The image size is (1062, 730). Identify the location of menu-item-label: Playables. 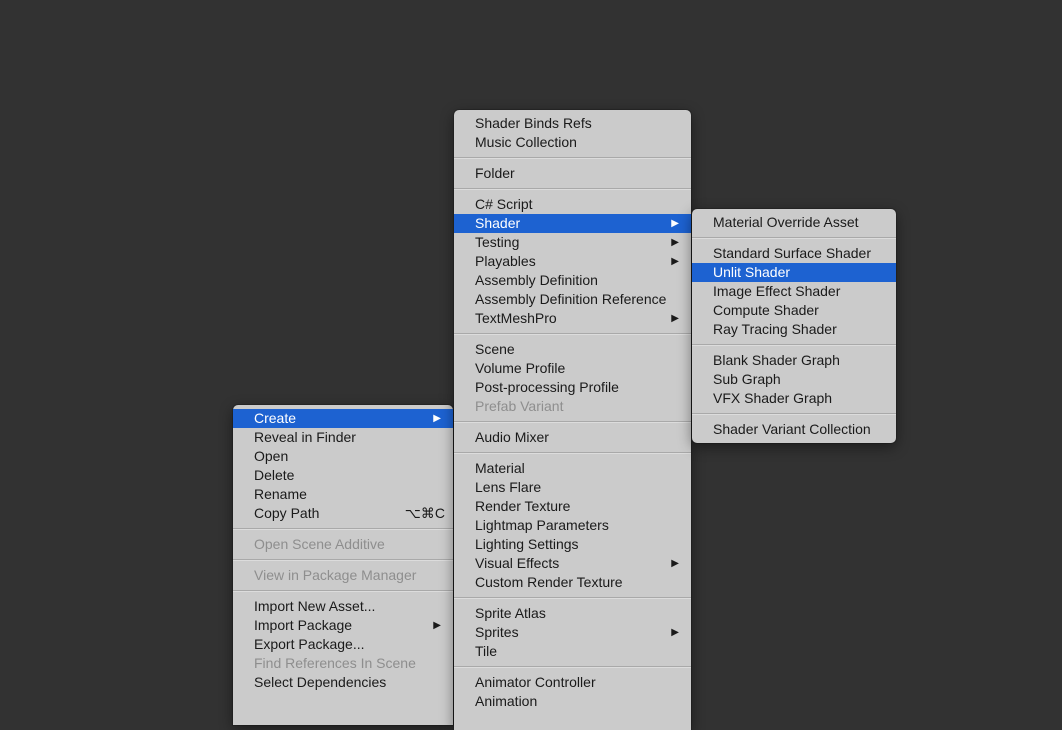
(505, 261).